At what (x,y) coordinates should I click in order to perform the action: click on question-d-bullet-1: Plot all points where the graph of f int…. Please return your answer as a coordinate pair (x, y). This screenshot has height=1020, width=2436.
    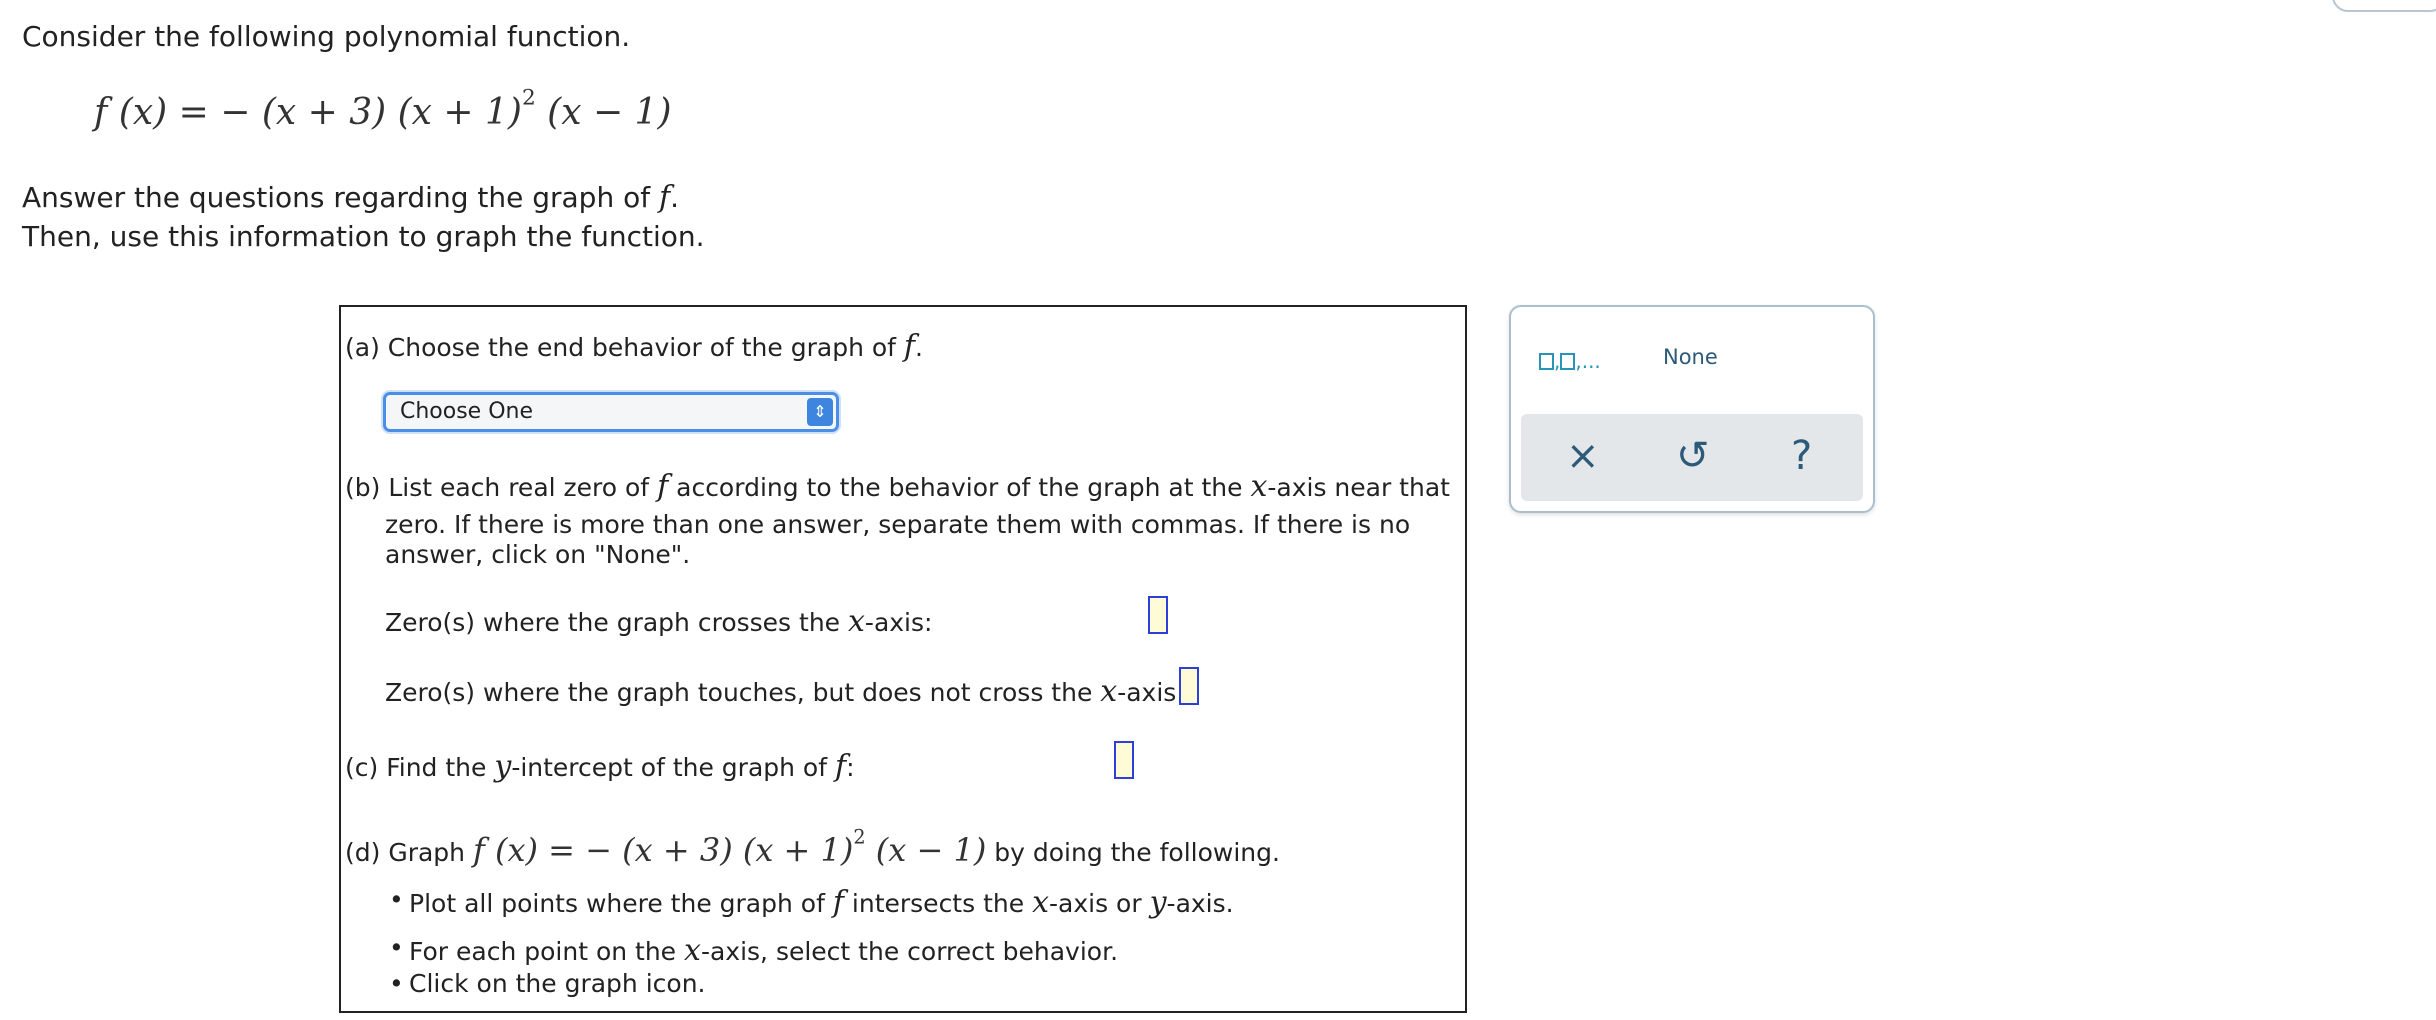
    Looking at the image, I should click on (811, 902).